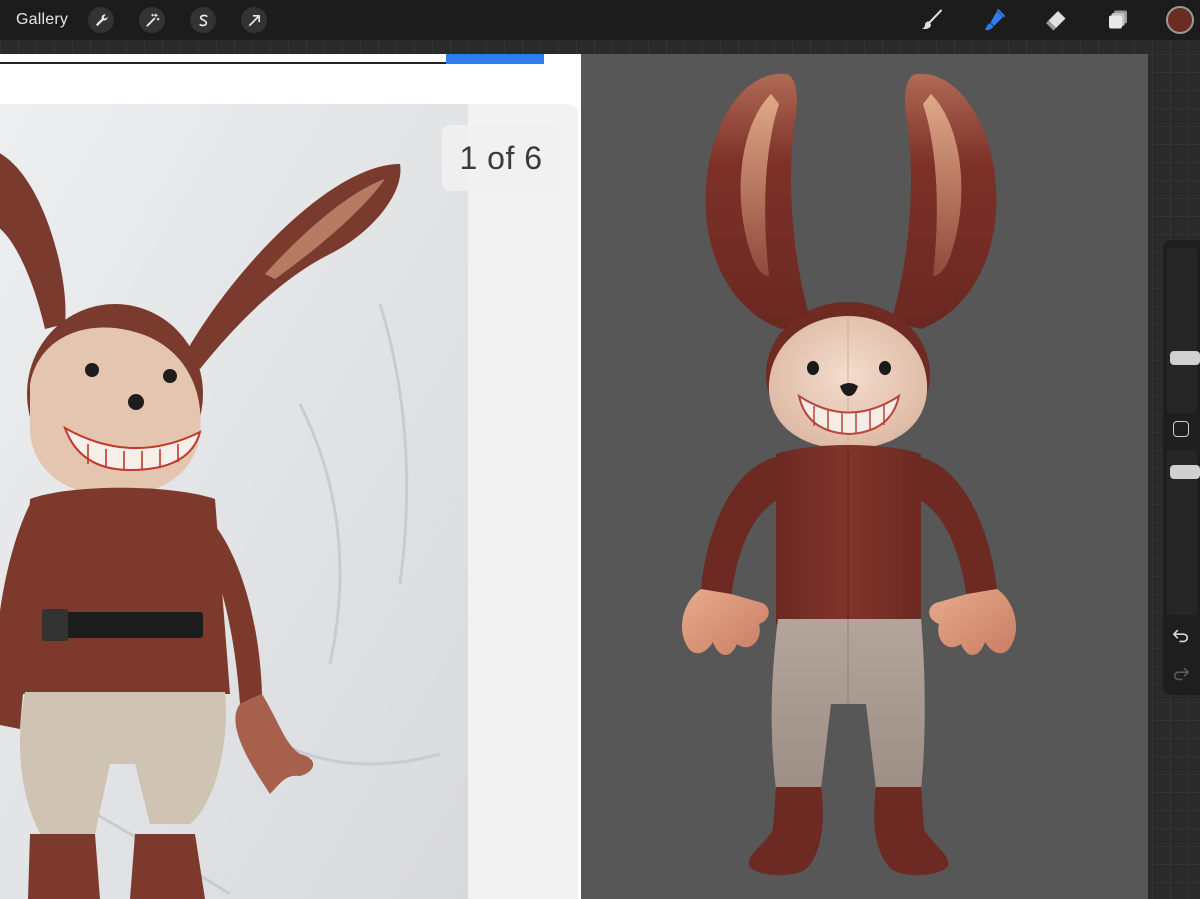 This screenshot has width=1200, height=899. I want to click on eraser-tool-button, so click(1056, 20).